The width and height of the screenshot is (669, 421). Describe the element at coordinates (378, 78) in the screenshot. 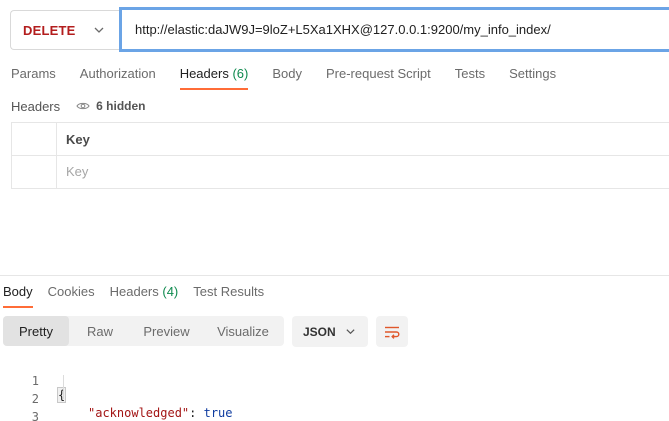

I see `tab-pre-request-script: Pre-request Script` at that location.